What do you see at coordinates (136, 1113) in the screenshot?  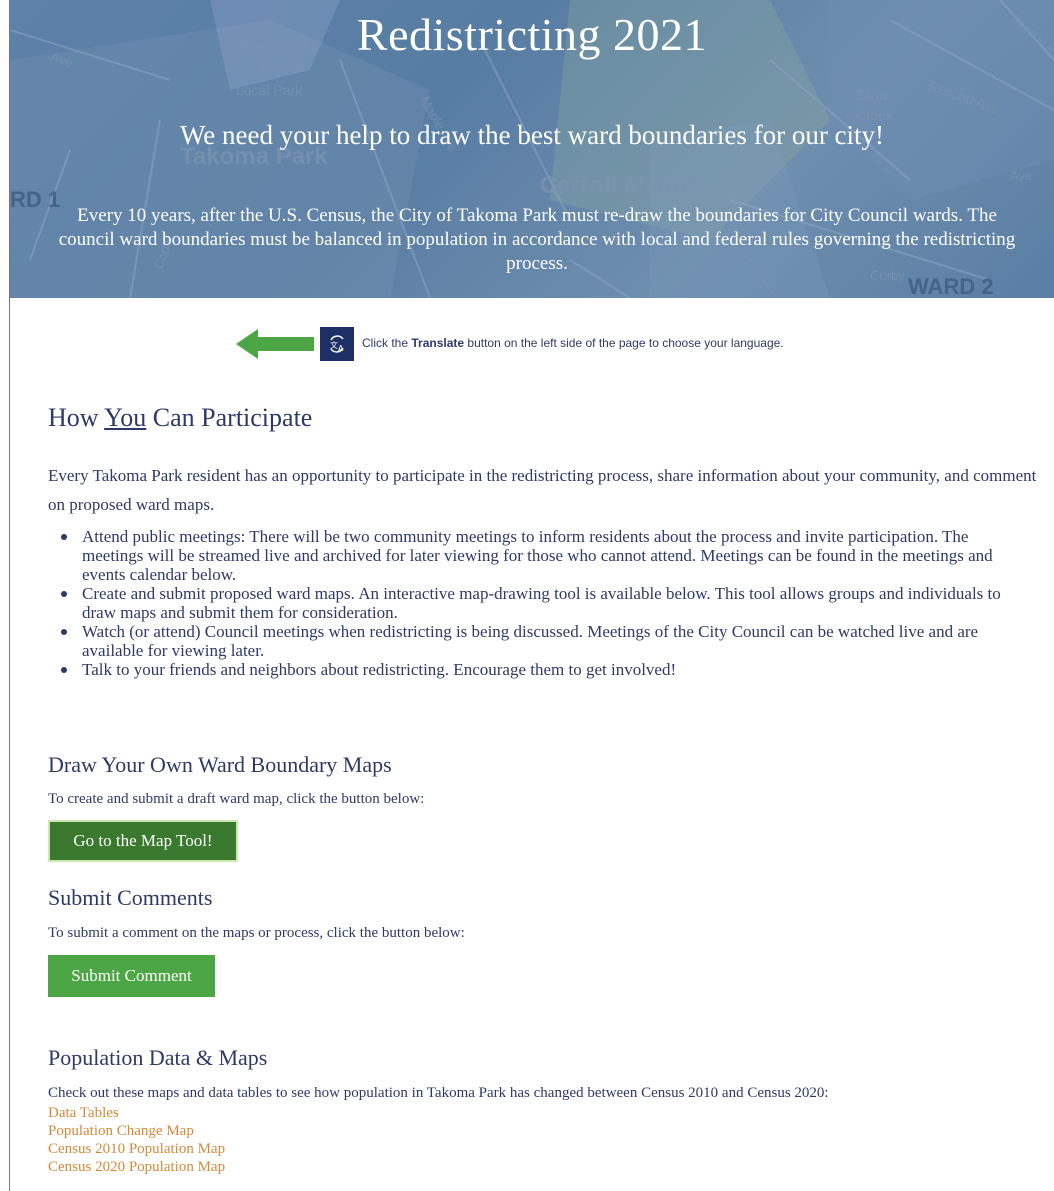 I see `data-tables-link: Data Tables` at bounding box center [136, 1113].